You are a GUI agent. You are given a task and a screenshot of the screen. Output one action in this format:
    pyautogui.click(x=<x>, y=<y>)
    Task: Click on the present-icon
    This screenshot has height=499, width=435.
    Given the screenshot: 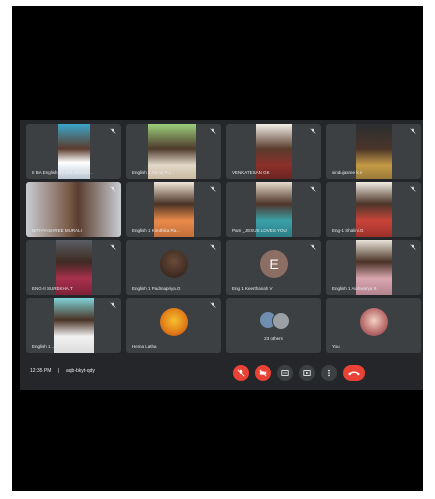 What is the action you would take?
    pyautogui.click(x=307, y=373)
    